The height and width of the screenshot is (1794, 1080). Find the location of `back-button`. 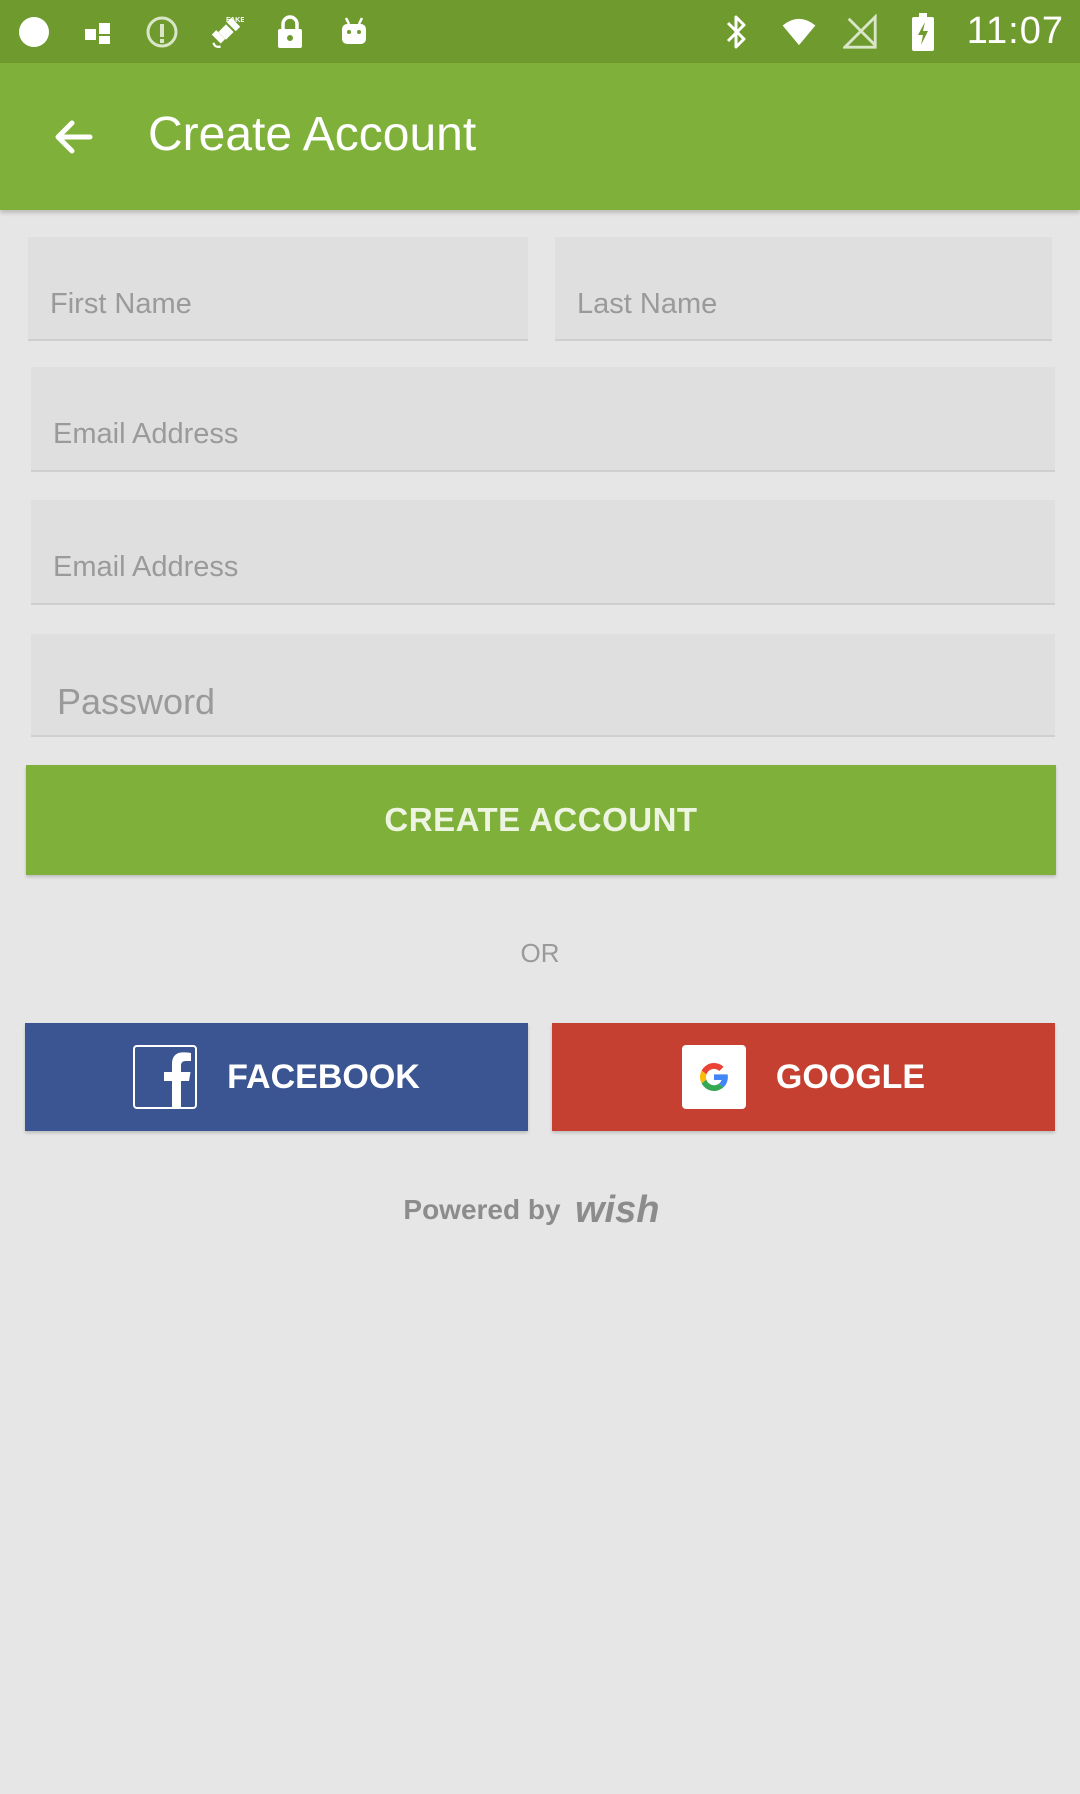

back-button is located at coordinates (74, 137).